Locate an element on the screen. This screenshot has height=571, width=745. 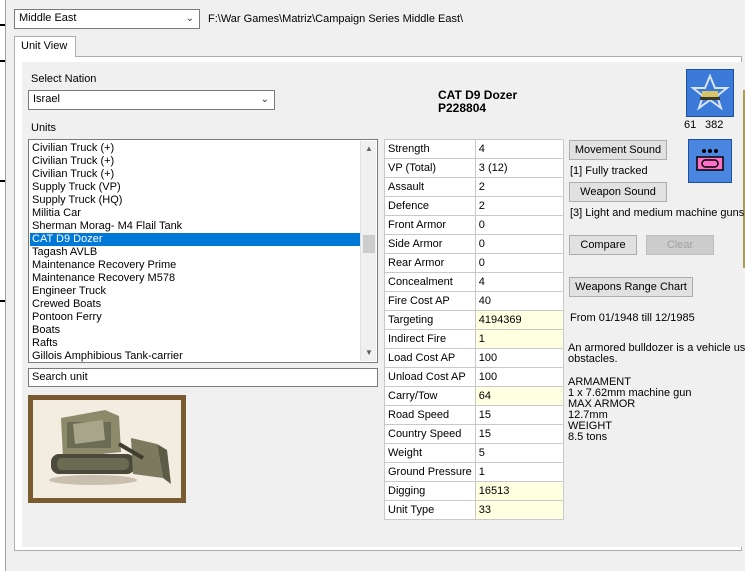
unit-type-symbol-icon is located at coordinates (710, 161).